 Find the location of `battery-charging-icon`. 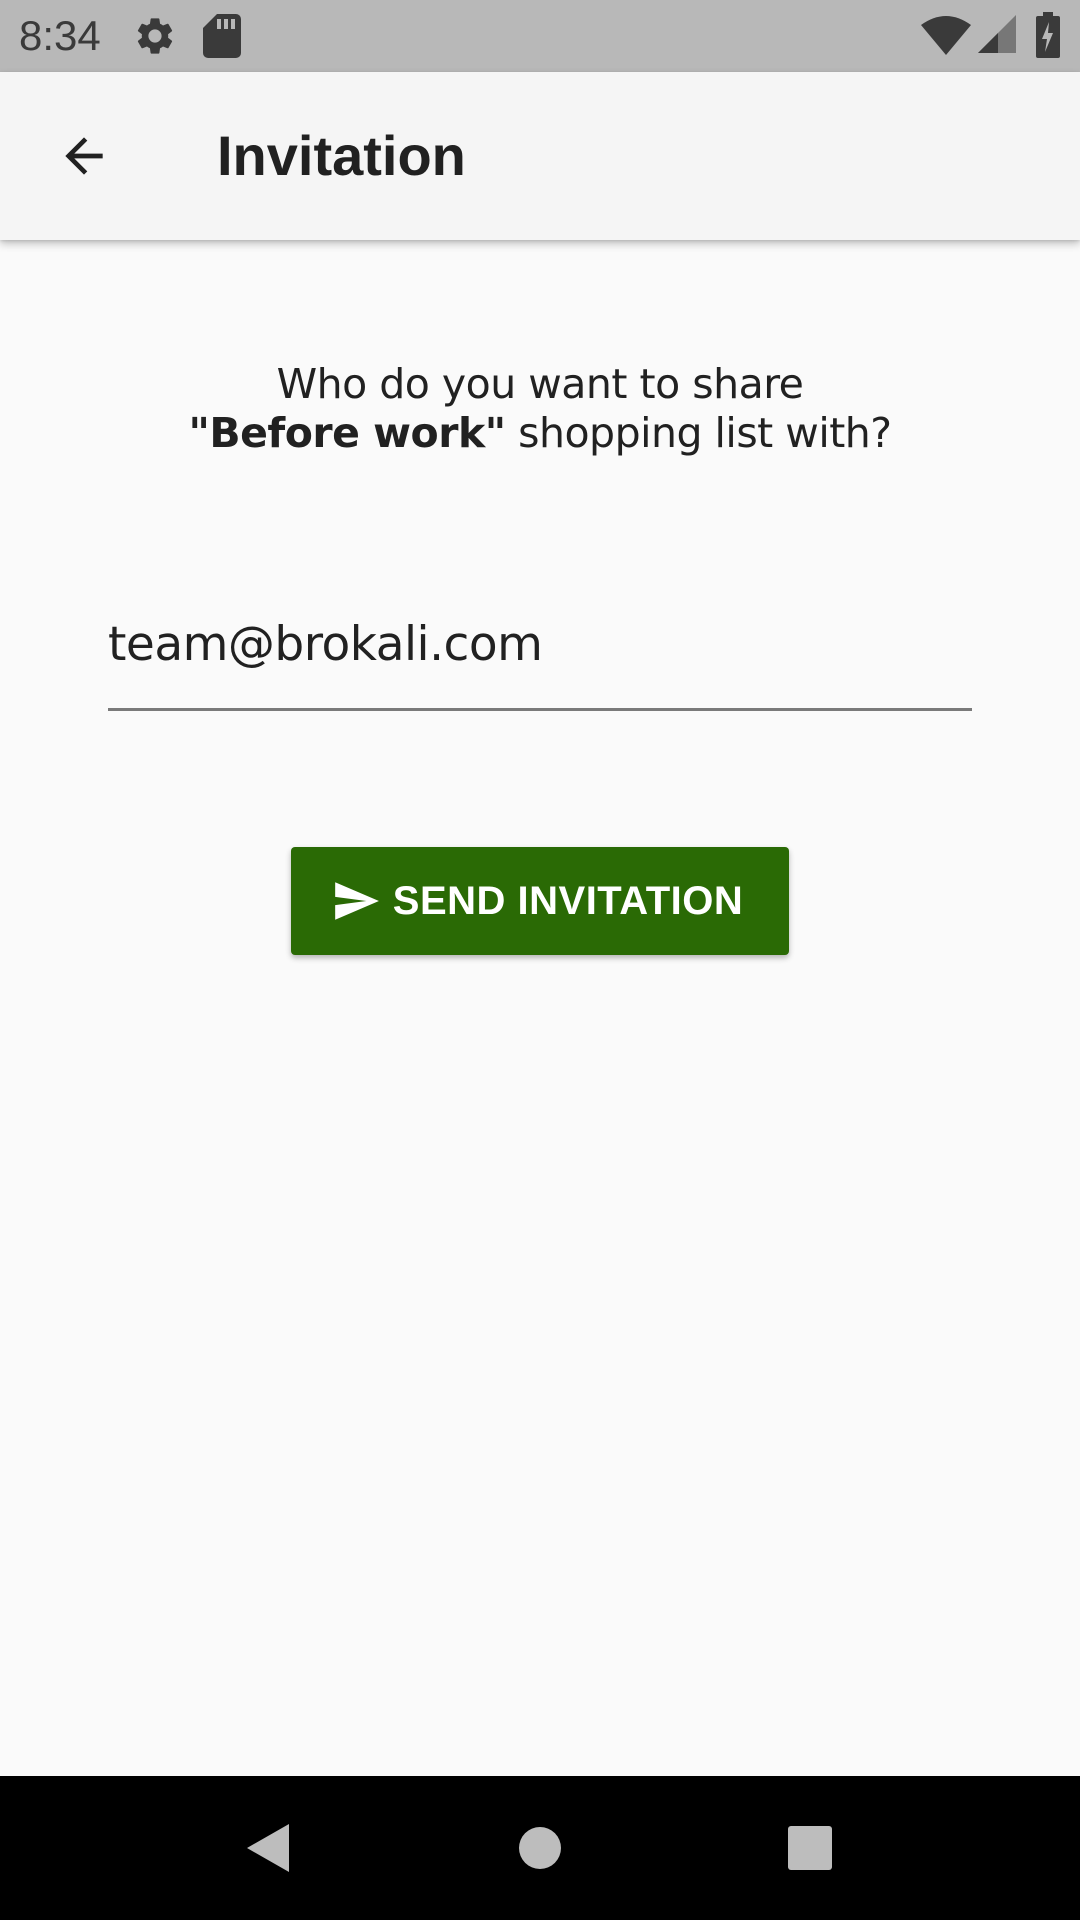

battery-charging-icon is located at coordinates (1048, 35).